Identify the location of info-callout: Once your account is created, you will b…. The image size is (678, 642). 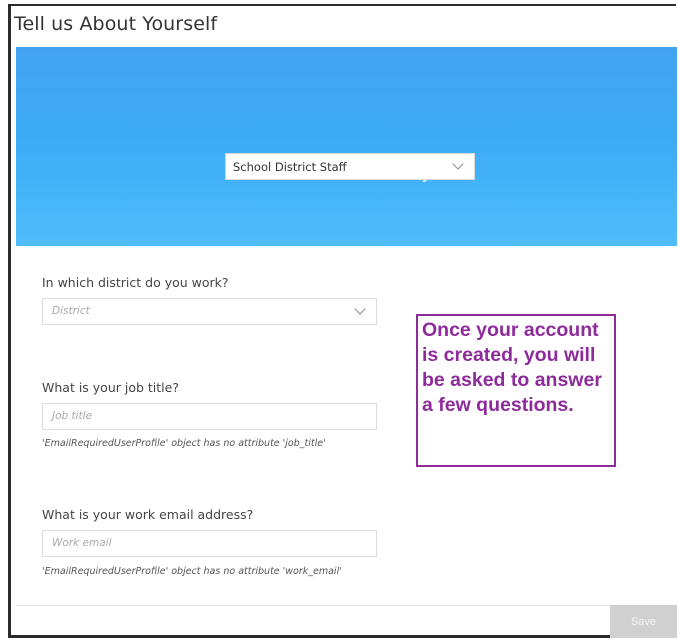
(516, 390).